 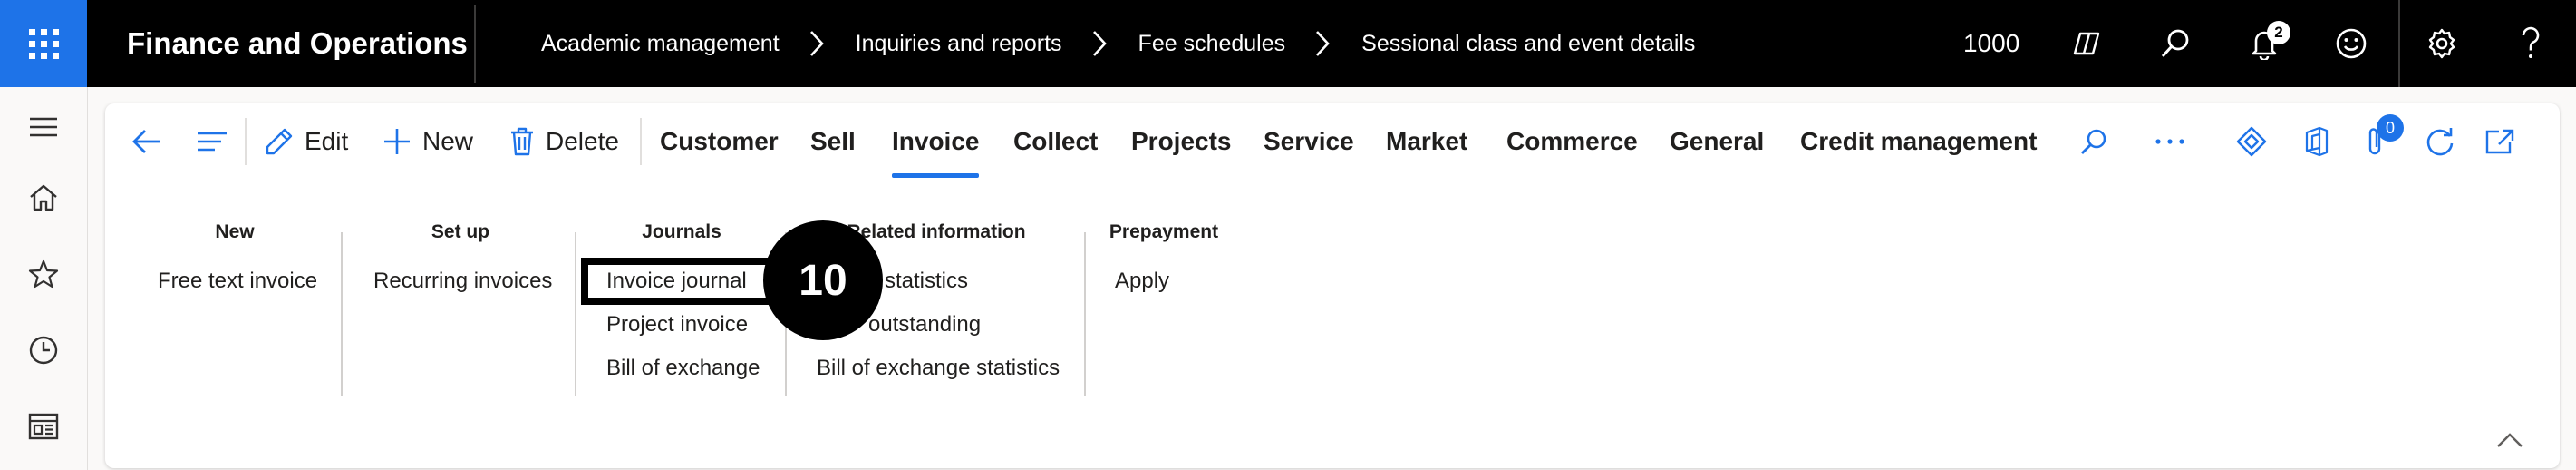 What do you see at coordinates (1309, 141) in the screenshot?
I see `tab-service: Service` at bounding box center [1309, 141].